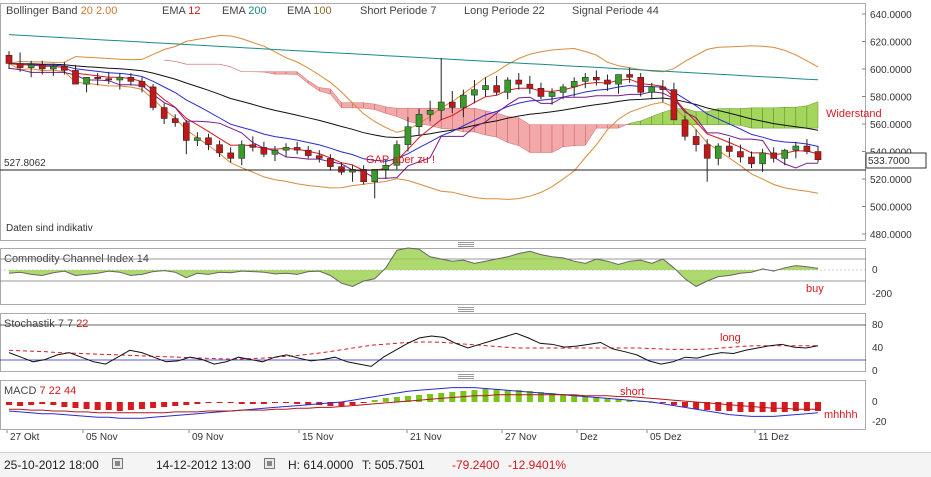 The width and height of the screenshot is (931, 477). Describe the element at coordinates (891, 208) in the screenshot. I see `y-tick-label: 500.0000` at that location.